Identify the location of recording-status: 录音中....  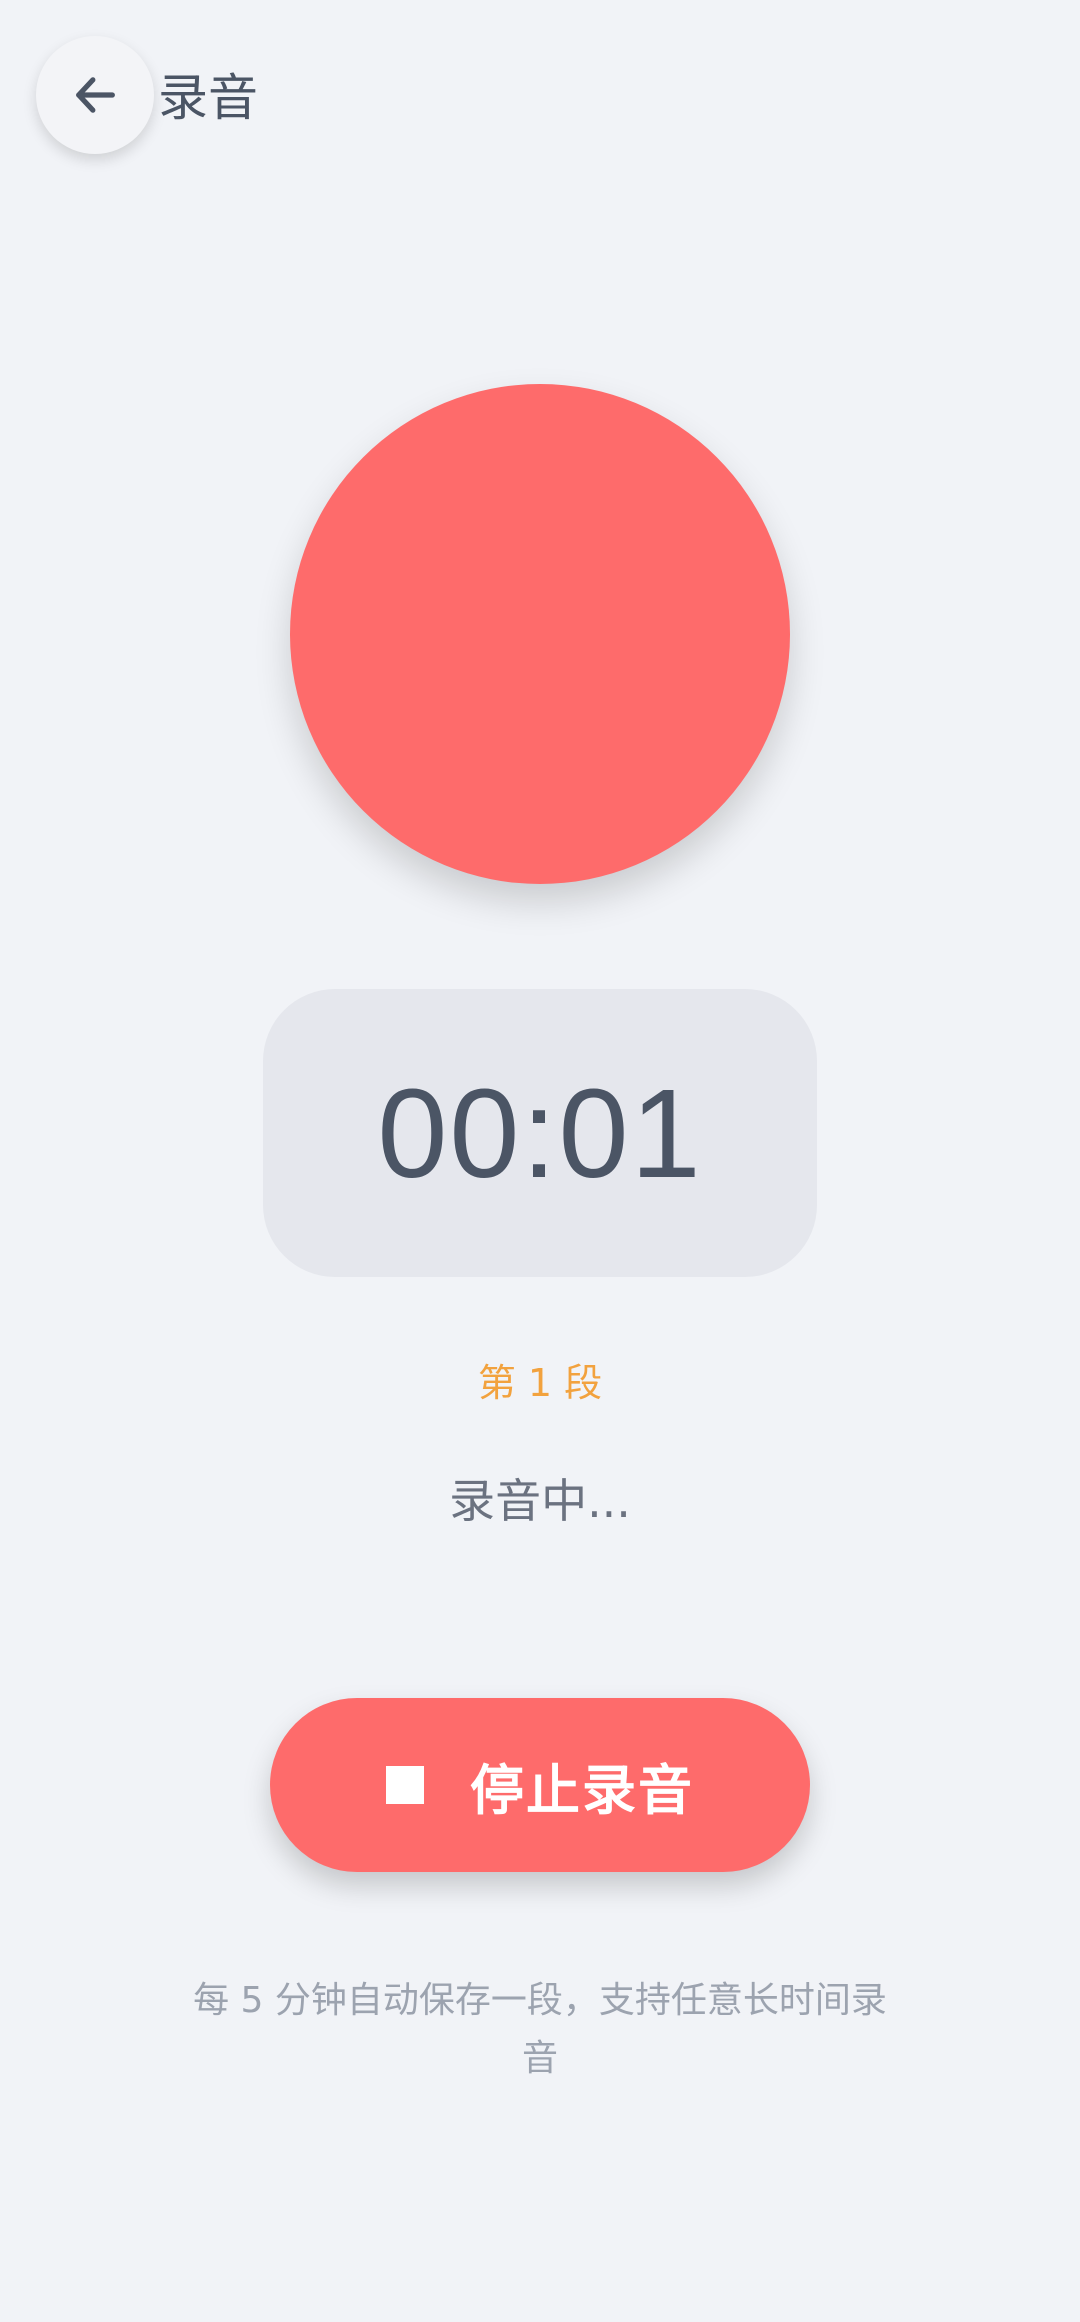
(540, 1501).